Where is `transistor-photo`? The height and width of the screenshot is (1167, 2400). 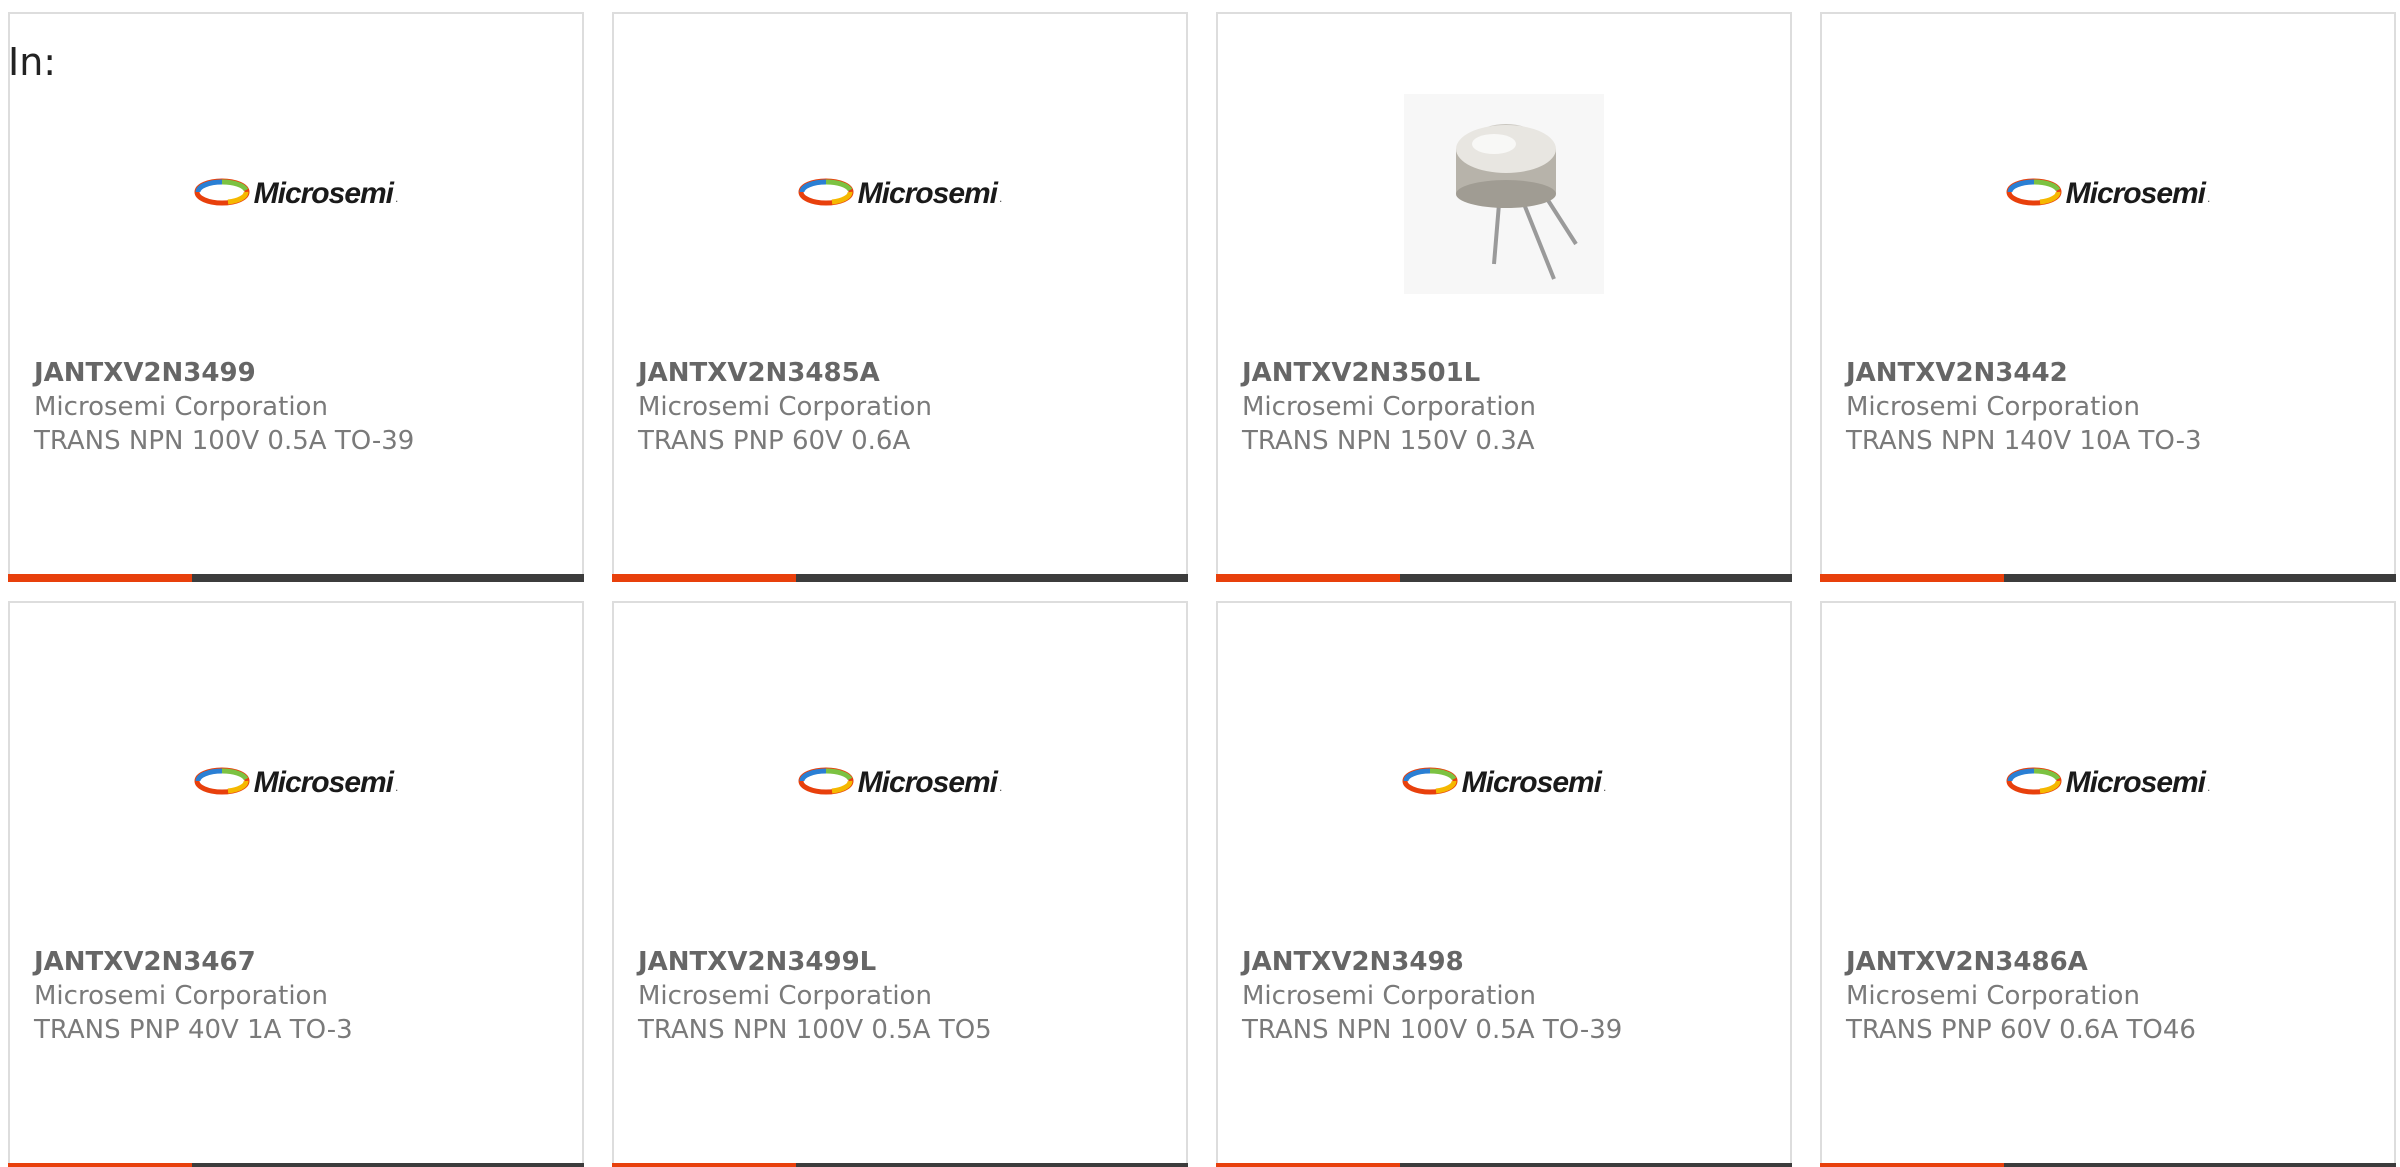 transistor-photo is located at coordinates (1504, 194).